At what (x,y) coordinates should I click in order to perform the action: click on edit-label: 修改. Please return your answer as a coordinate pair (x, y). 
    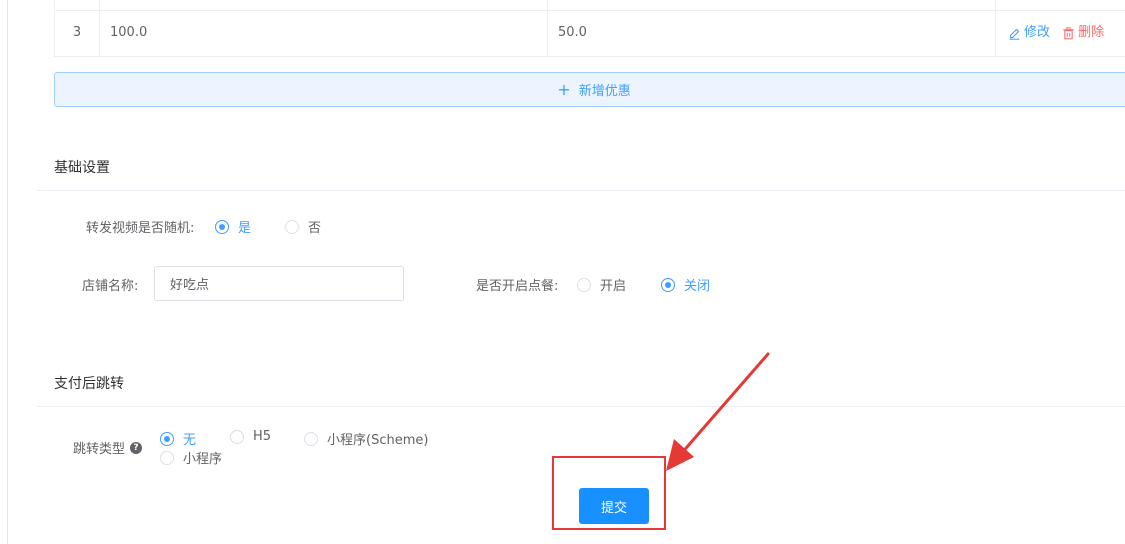
    Looking at the image, I should click on (1037, 32).